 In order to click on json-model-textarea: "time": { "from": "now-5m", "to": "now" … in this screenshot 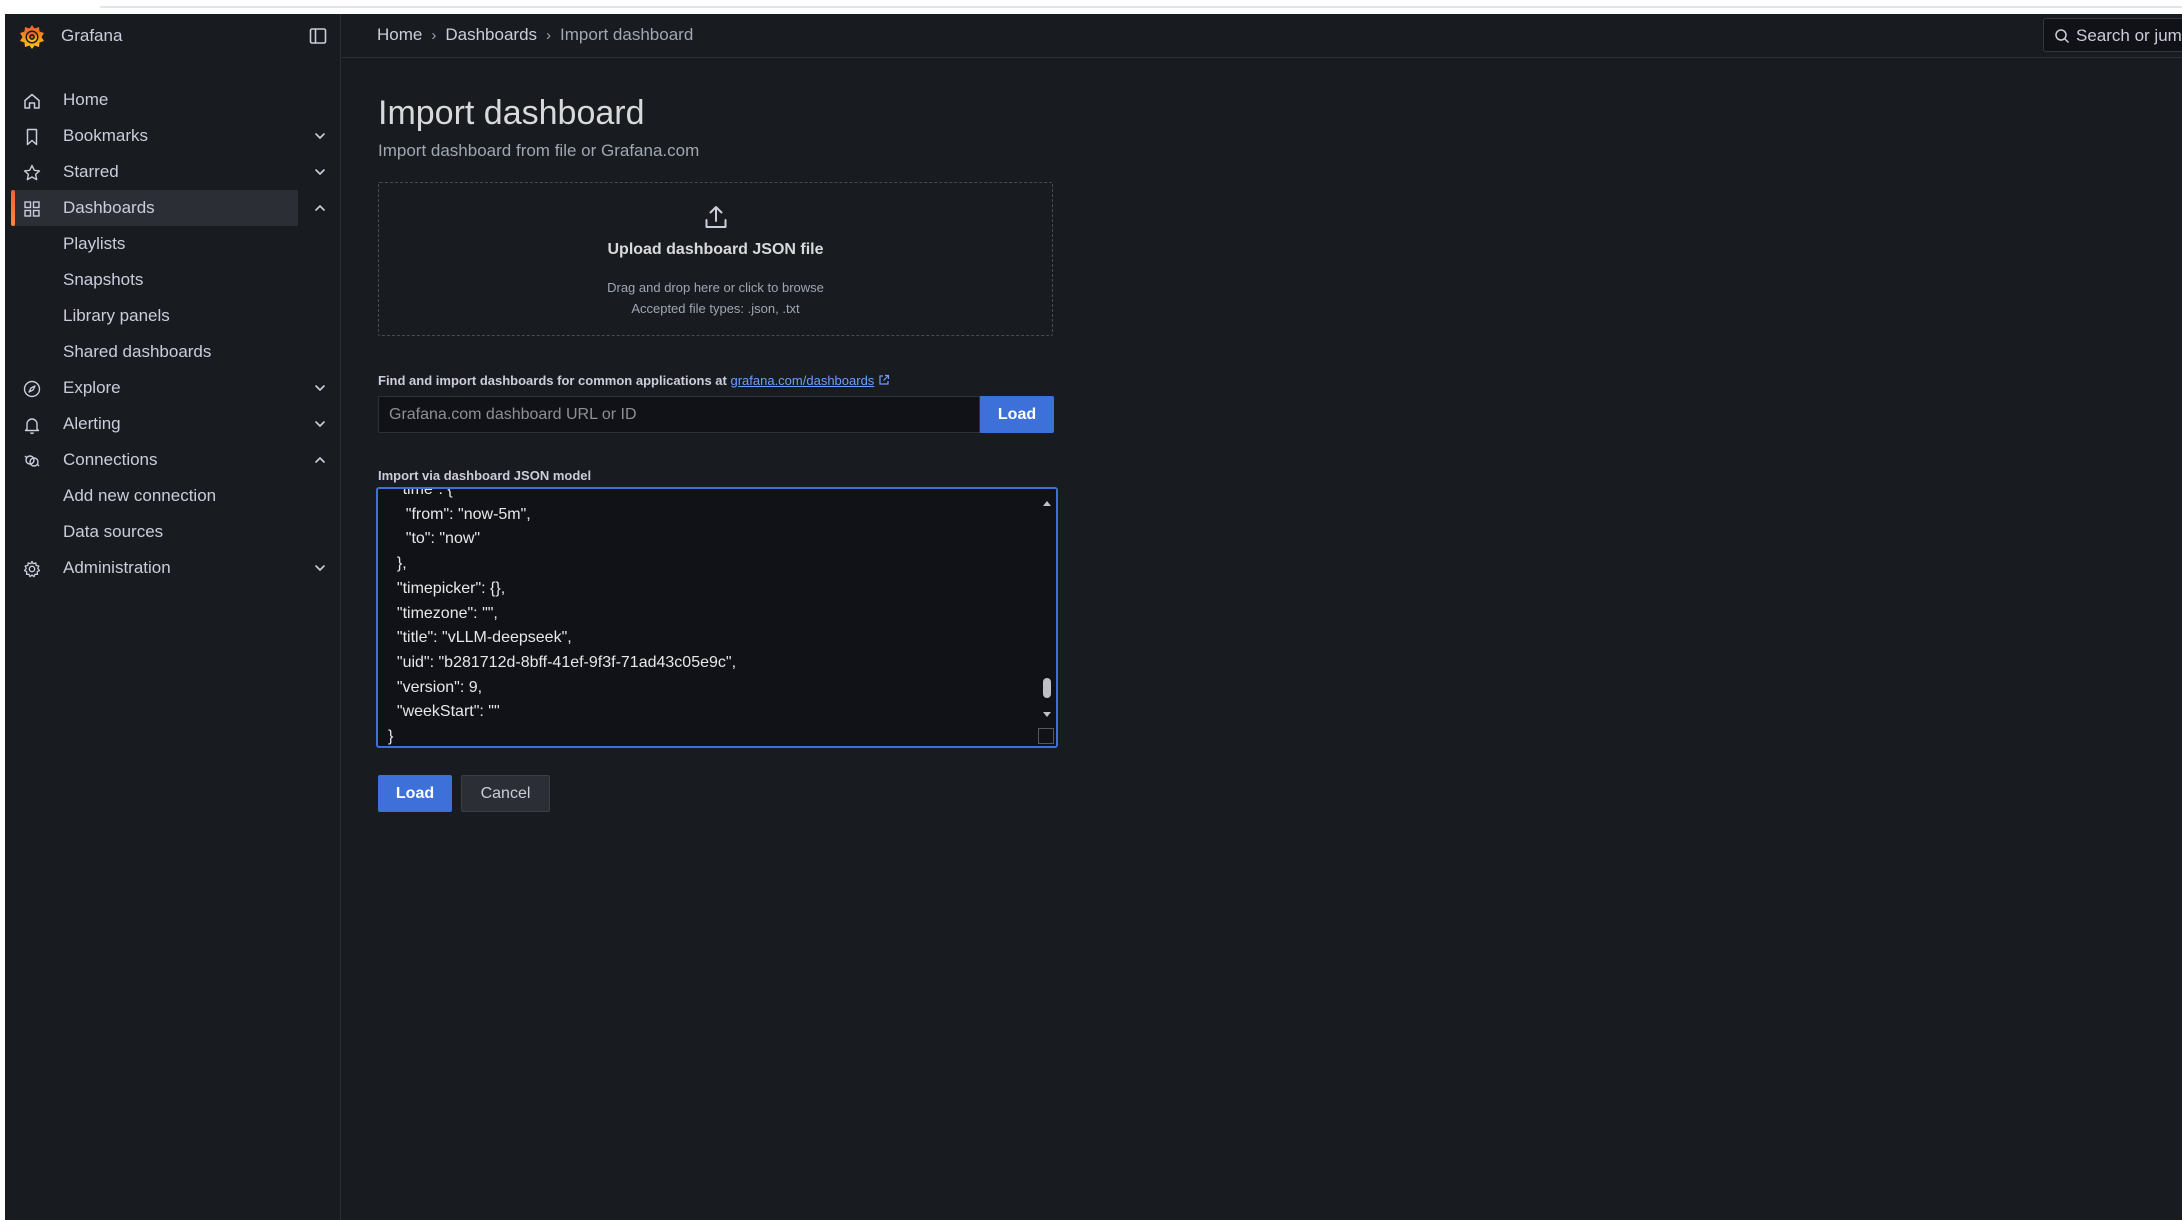, I will do `click(717, 617)`.